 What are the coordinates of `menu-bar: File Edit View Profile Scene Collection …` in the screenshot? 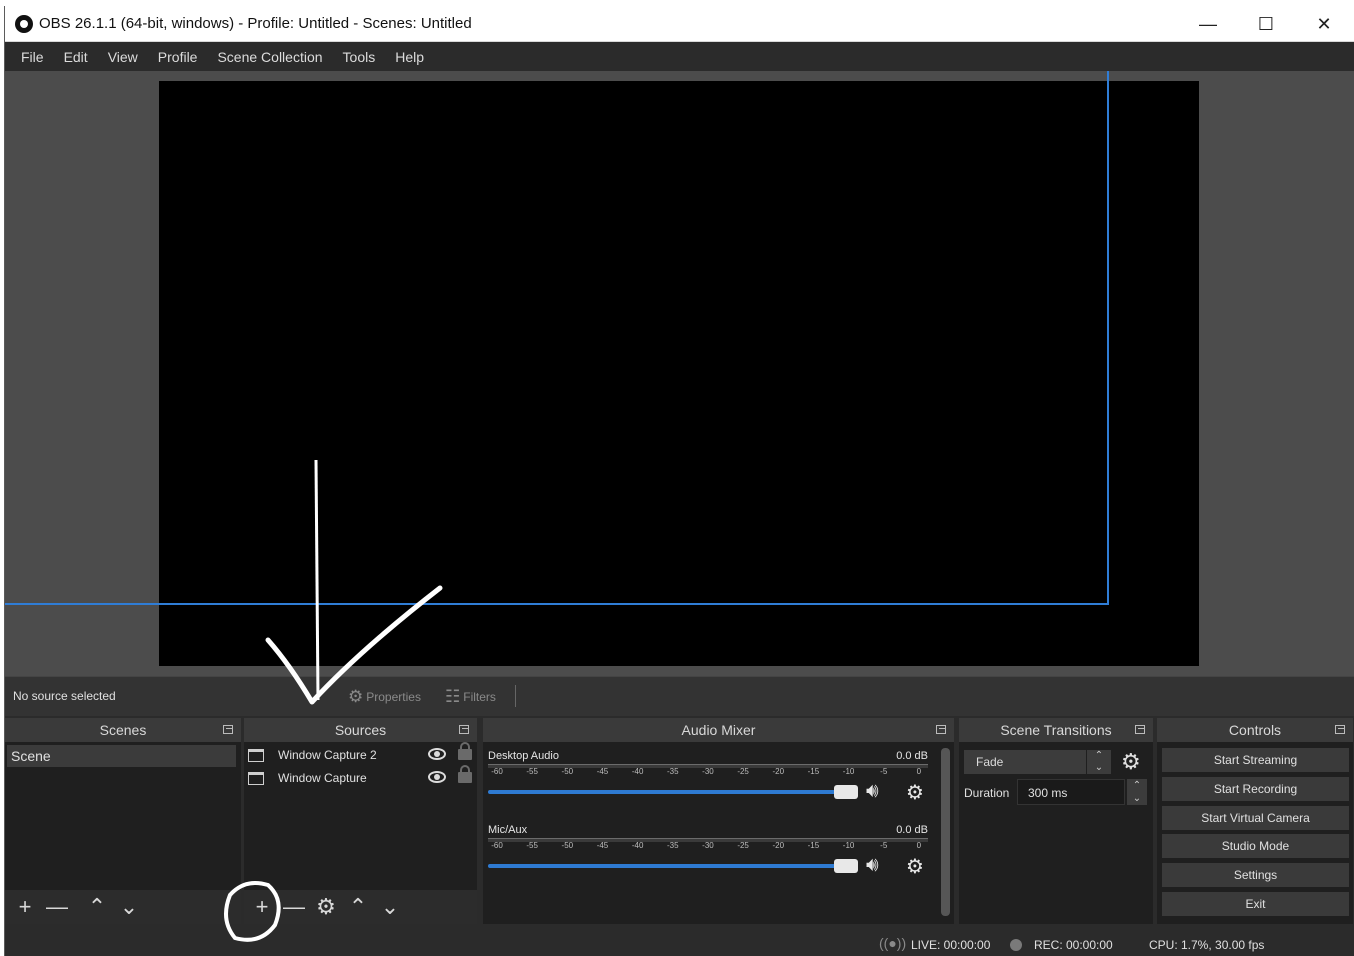 It's located at (679, 56).